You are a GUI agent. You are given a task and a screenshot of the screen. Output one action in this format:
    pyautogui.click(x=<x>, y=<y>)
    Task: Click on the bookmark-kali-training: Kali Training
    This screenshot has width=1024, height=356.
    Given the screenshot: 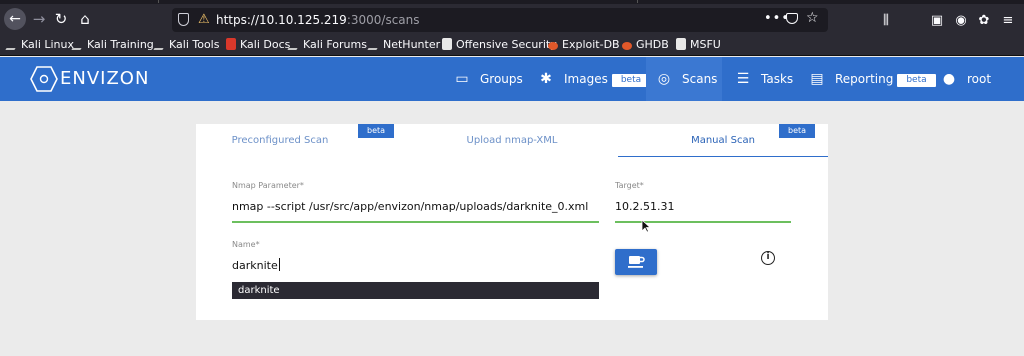 What is the action you would take?
    pyautogui.click(x=112, y=45)
    